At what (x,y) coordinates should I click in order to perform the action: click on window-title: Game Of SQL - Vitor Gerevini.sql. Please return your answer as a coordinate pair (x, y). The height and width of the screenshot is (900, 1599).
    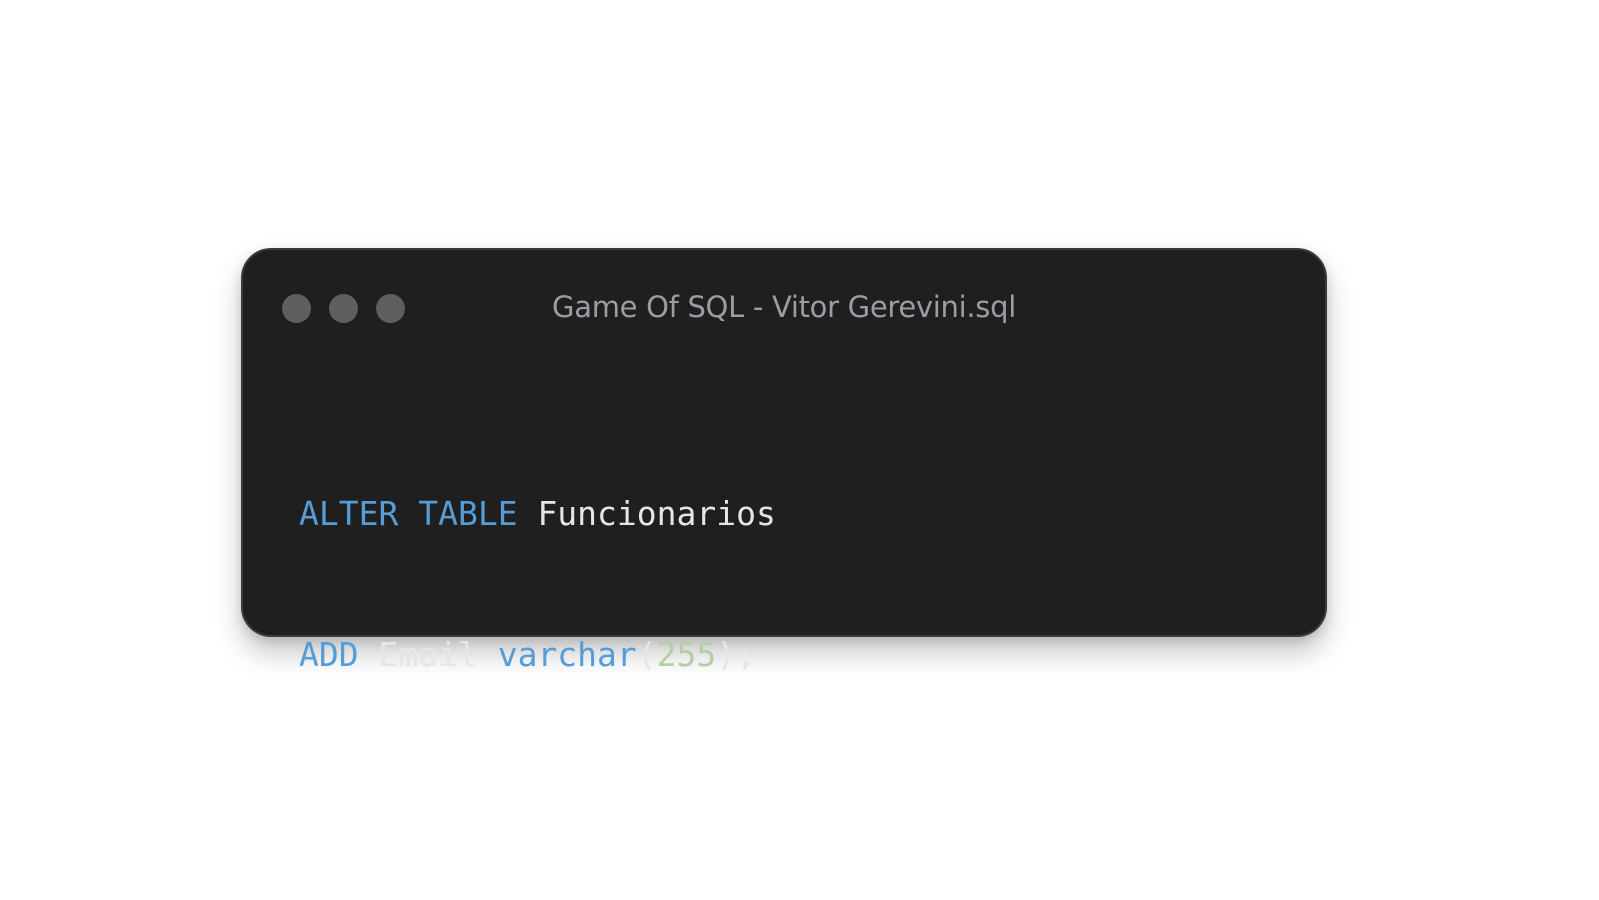
    Looking at the image, I should click on (784, 307).